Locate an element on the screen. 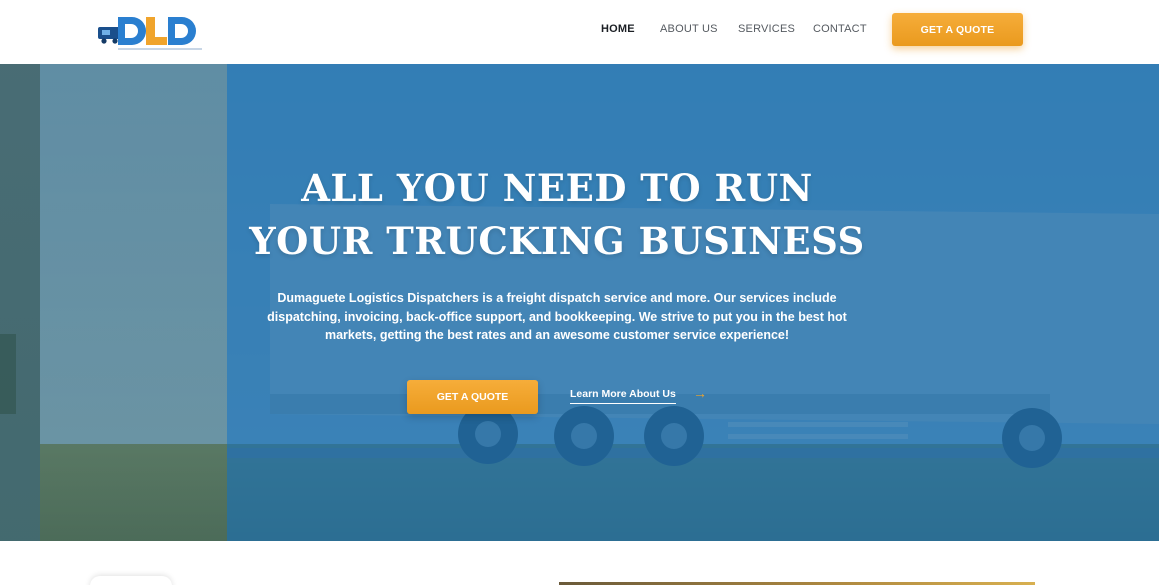  nav-item-home: HOME is located at coordinates (618, 29).